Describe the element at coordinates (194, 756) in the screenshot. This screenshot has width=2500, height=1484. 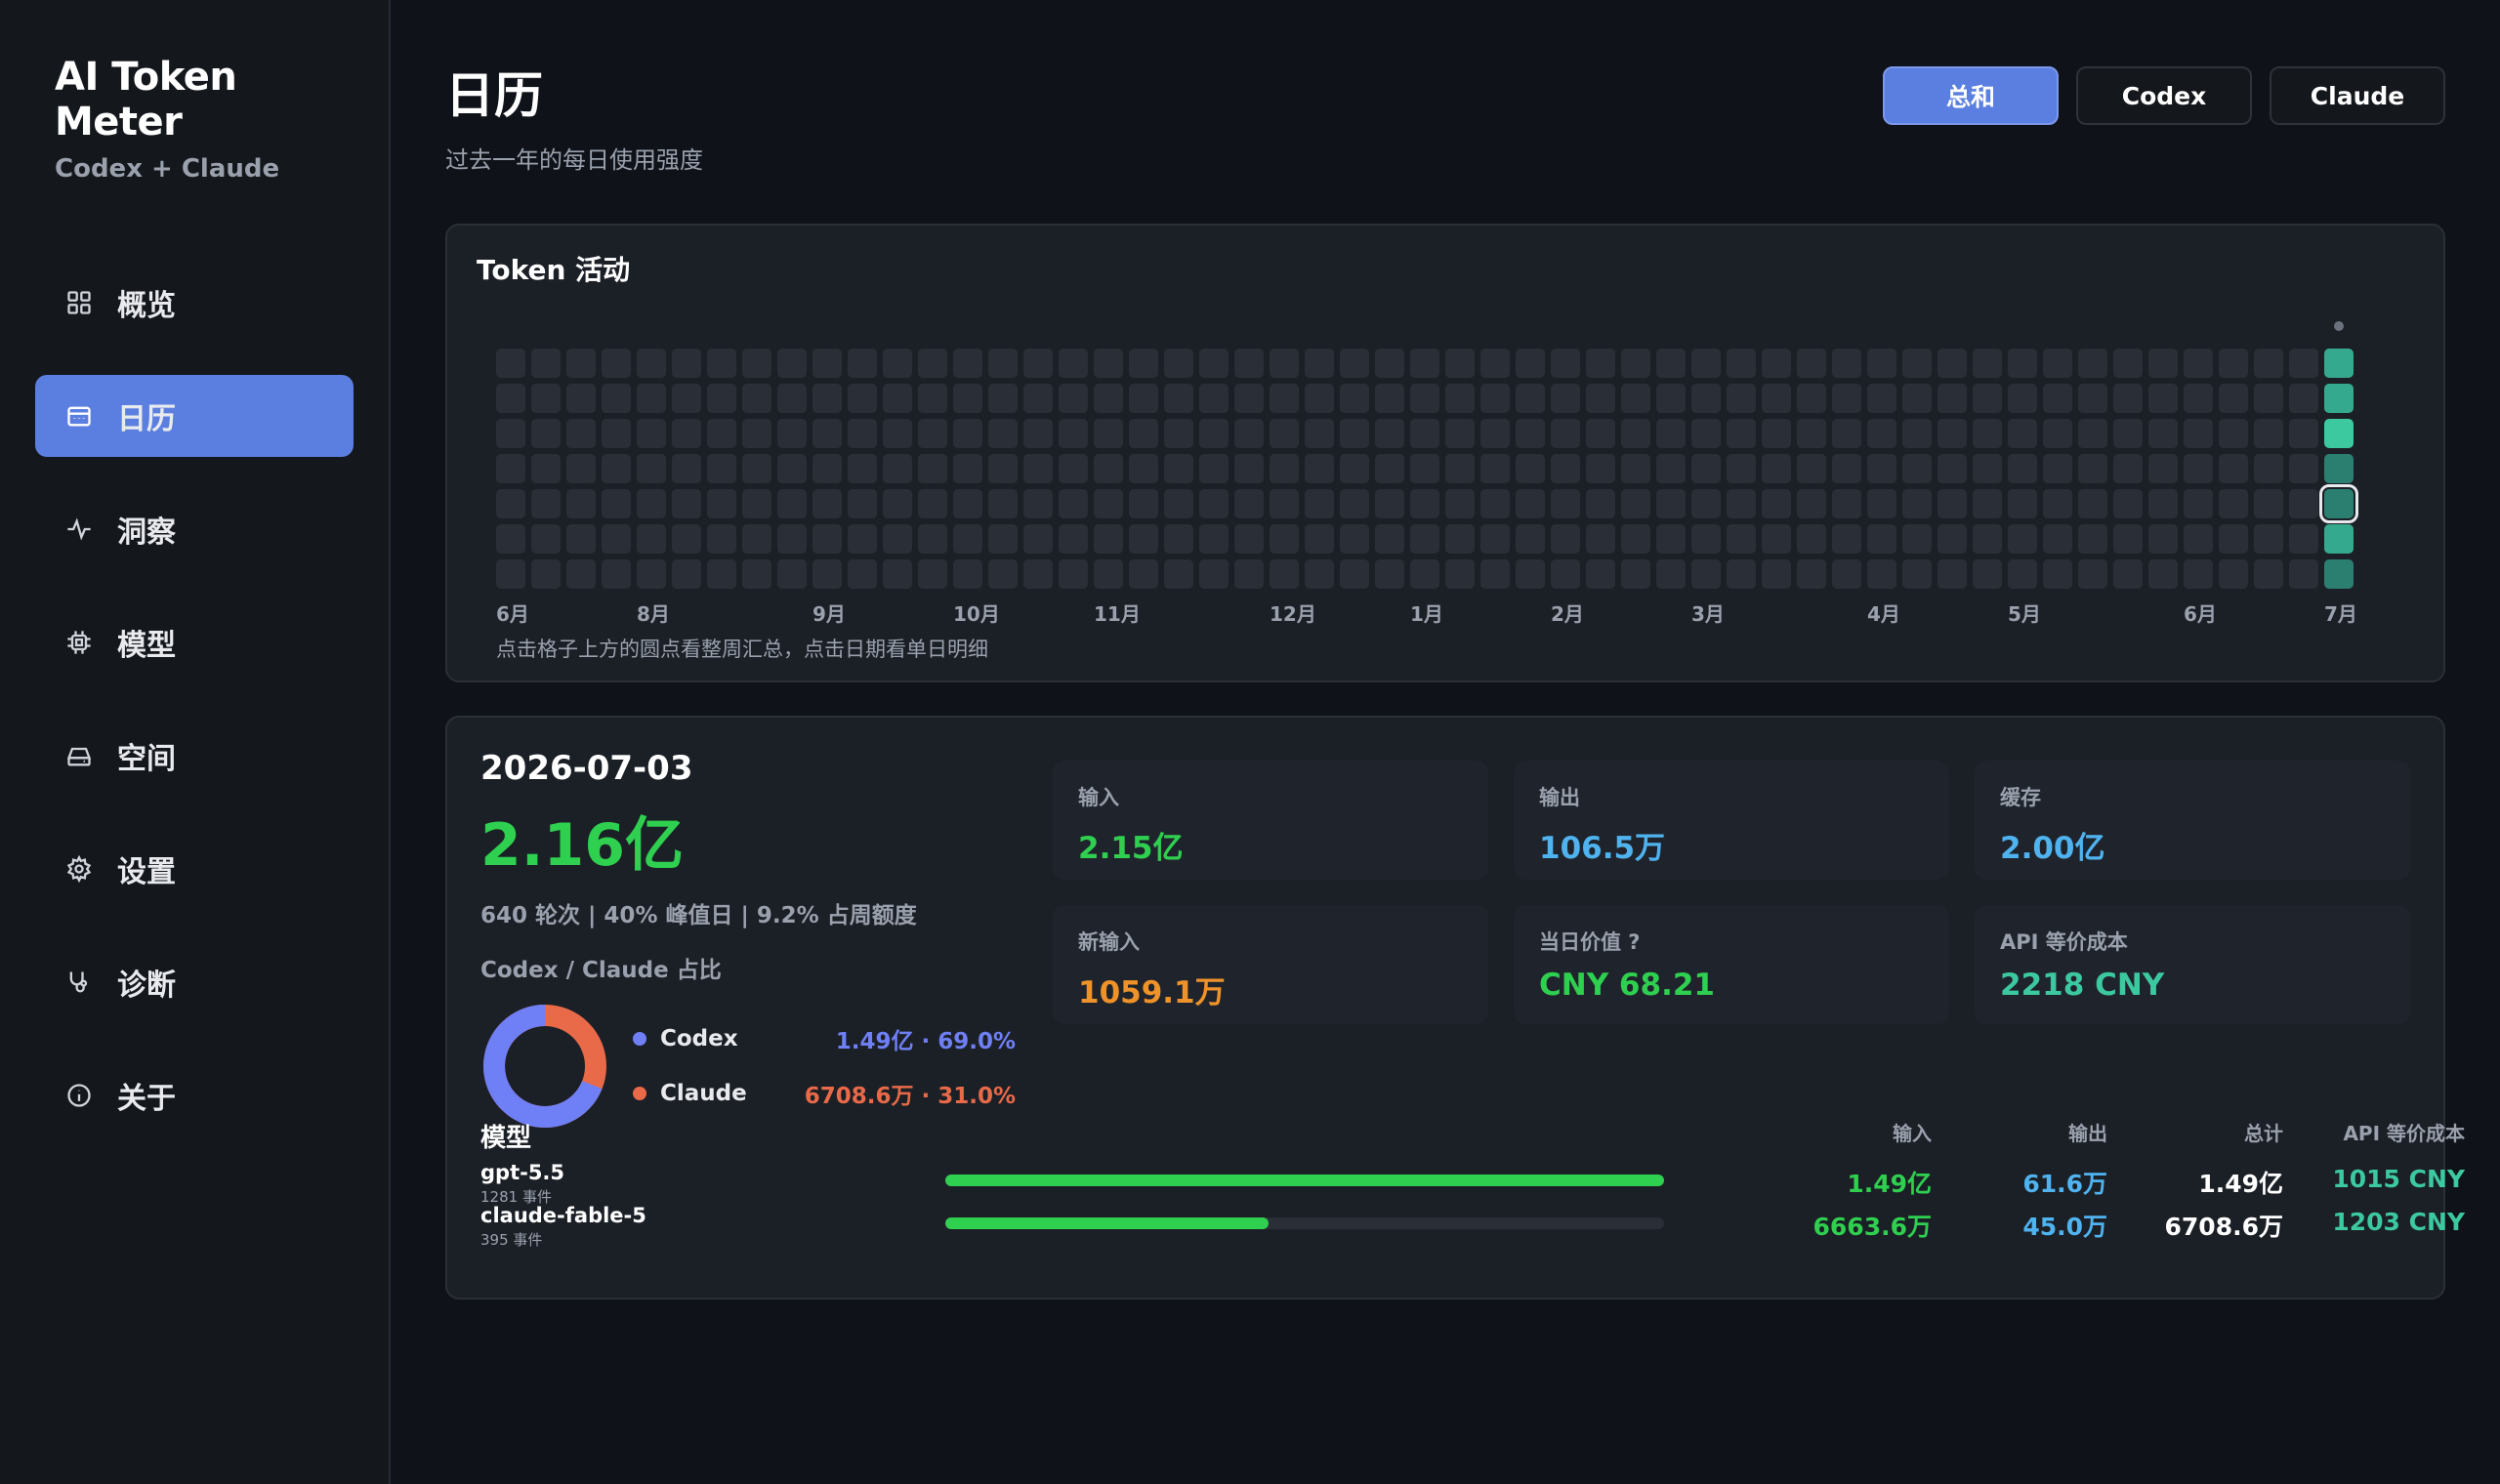
I see `sidebar-item-space: 空间` at that location.